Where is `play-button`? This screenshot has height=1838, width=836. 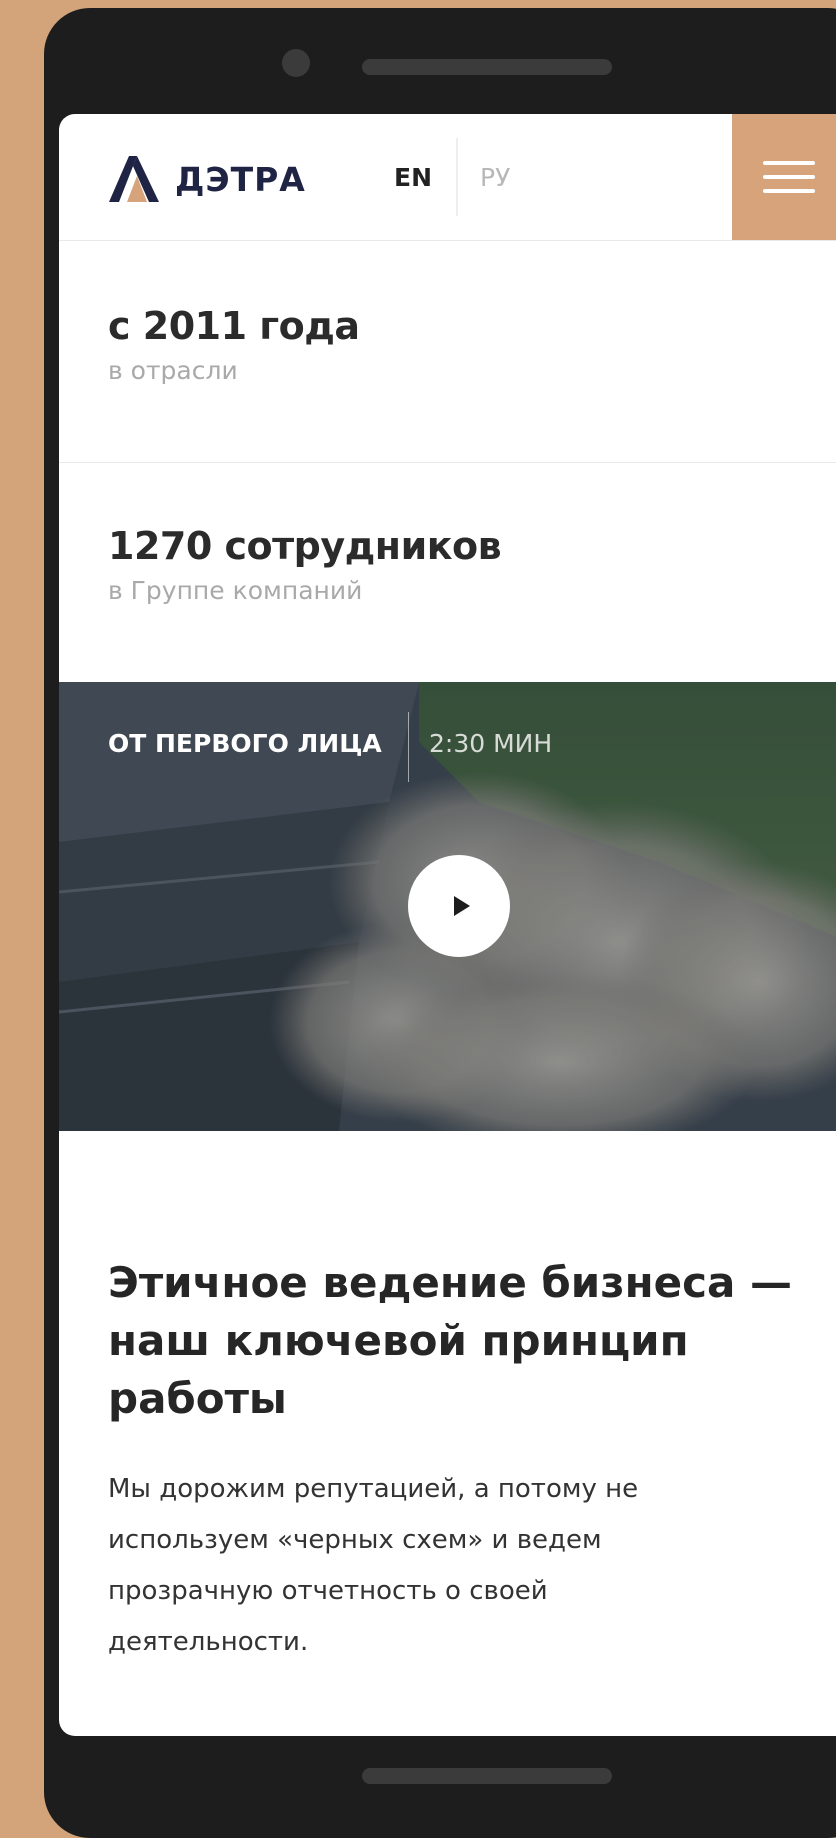
play-button is located at coordinates (459, 906).